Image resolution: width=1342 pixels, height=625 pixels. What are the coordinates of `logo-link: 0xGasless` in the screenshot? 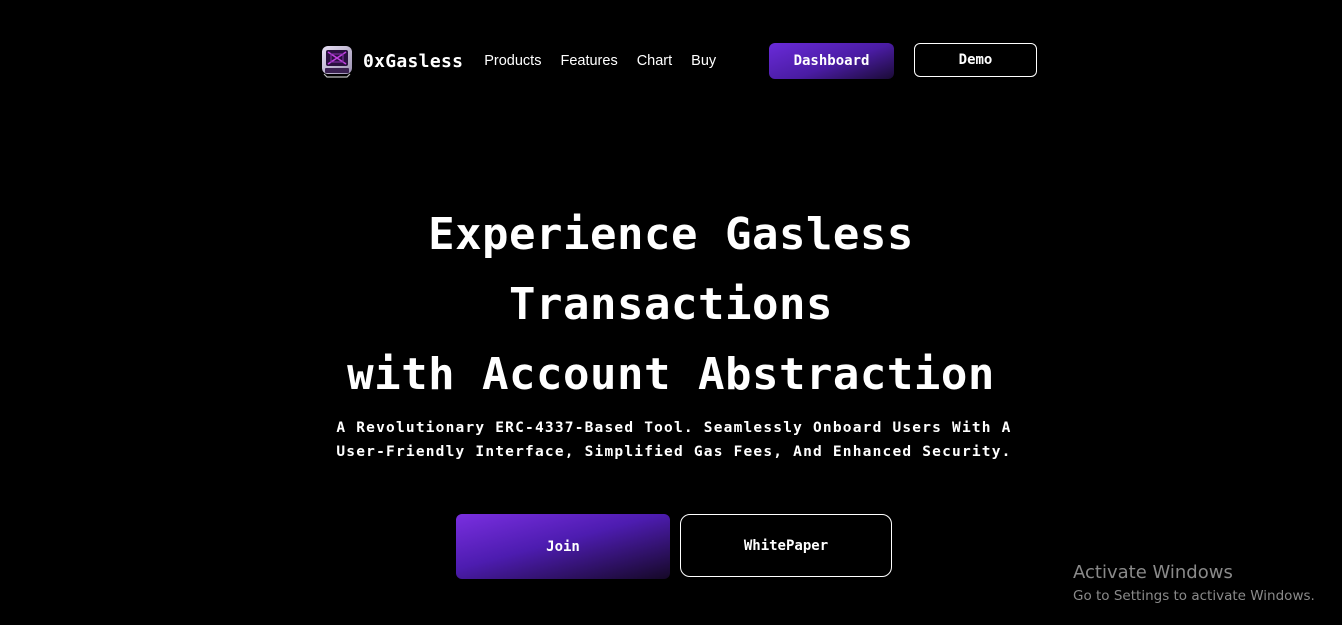 It's located at (391, 61).